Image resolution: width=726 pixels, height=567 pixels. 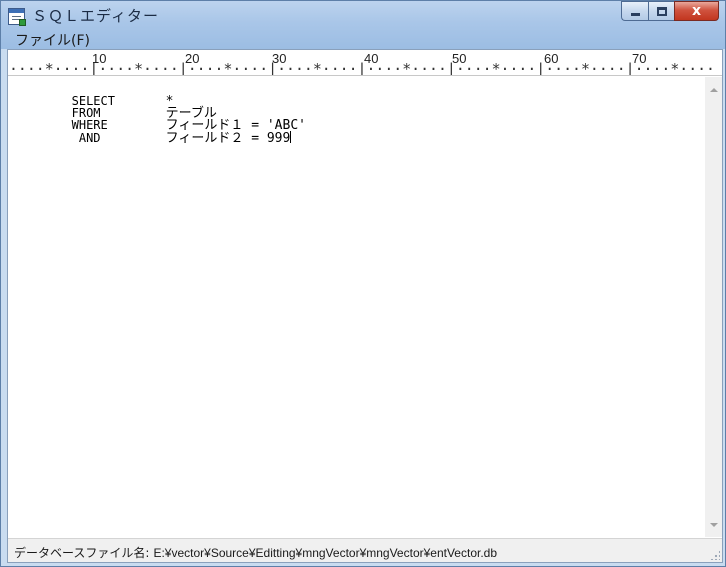 I want to click on code-line: FROM テーブル, so click(x=113, y=107).